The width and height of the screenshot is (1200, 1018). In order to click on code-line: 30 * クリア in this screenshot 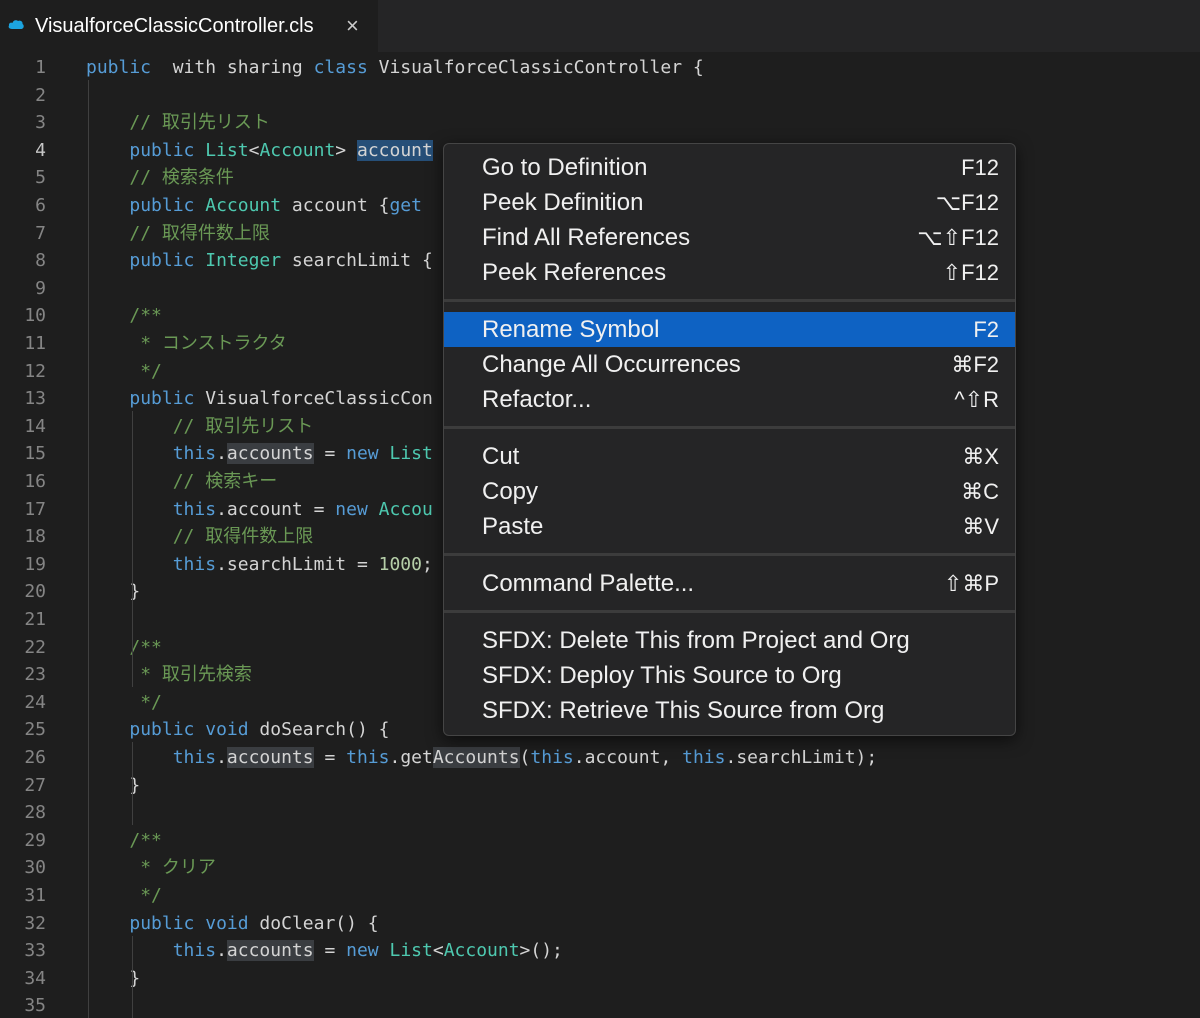, I will do `click(600, 867)`.